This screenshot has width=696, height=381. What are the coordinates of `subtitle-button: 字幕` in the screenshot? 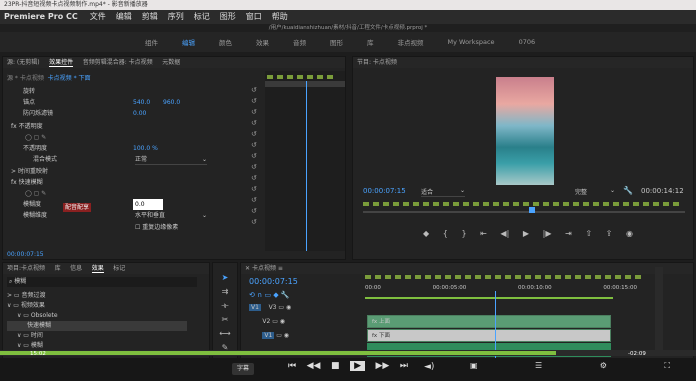 It's located at (243, 369).